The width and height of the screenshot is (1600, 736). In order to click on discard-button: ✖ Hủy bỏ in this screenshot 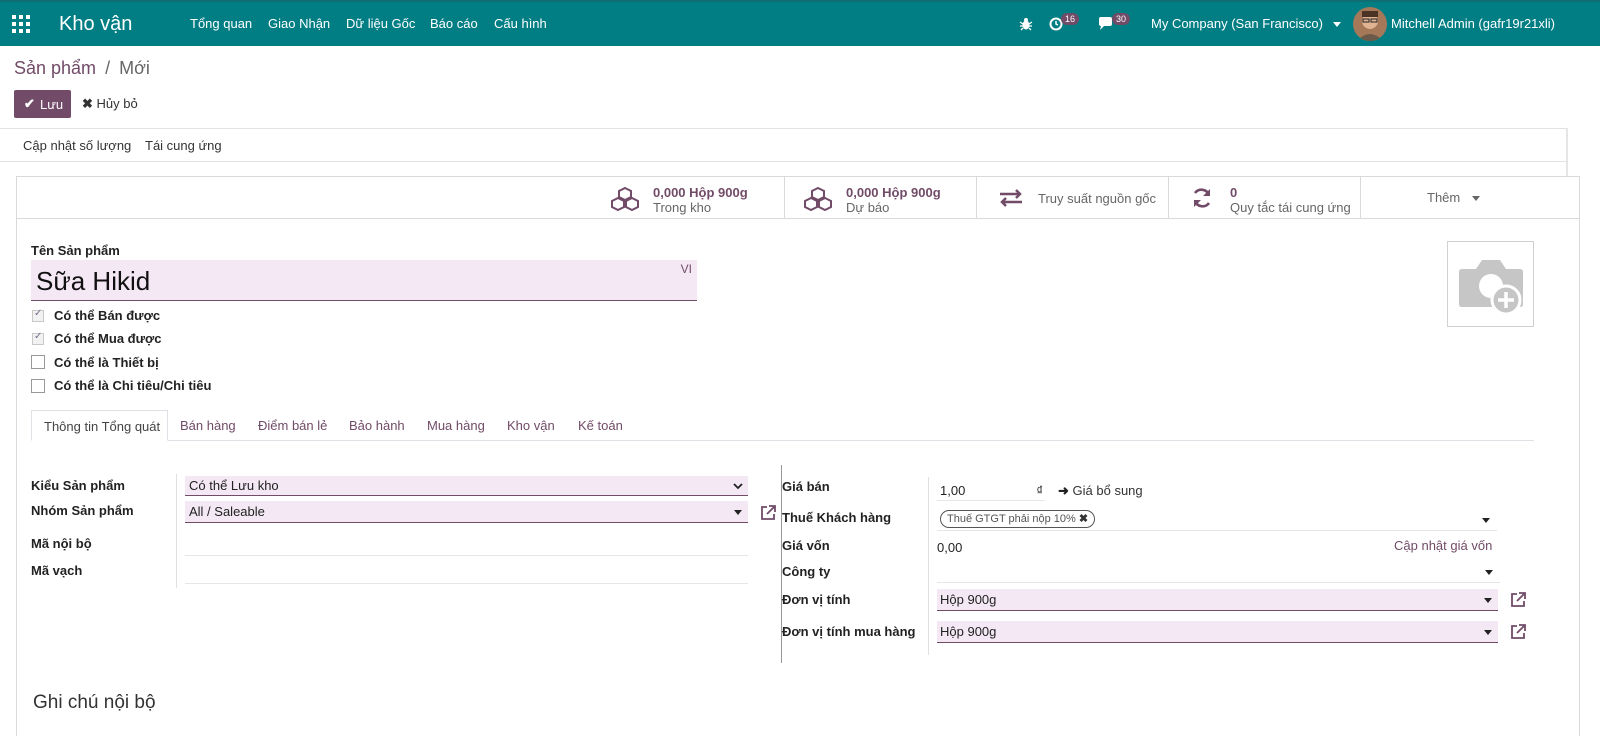, I will do `click(110, 104)`.